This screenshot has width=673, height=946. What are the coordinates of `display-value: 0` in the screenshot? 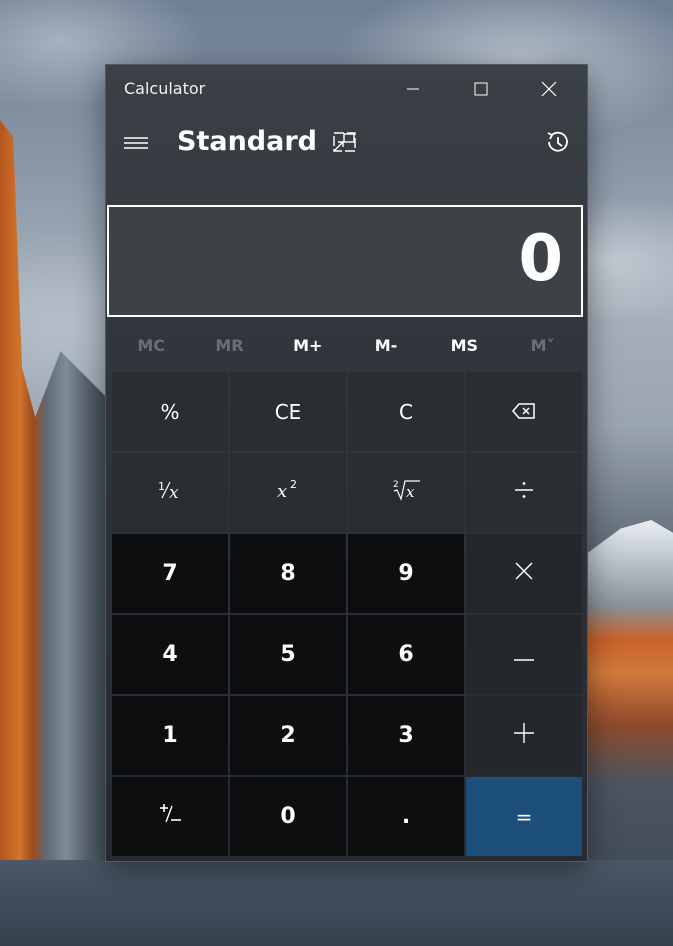 It's located at (540, 259).